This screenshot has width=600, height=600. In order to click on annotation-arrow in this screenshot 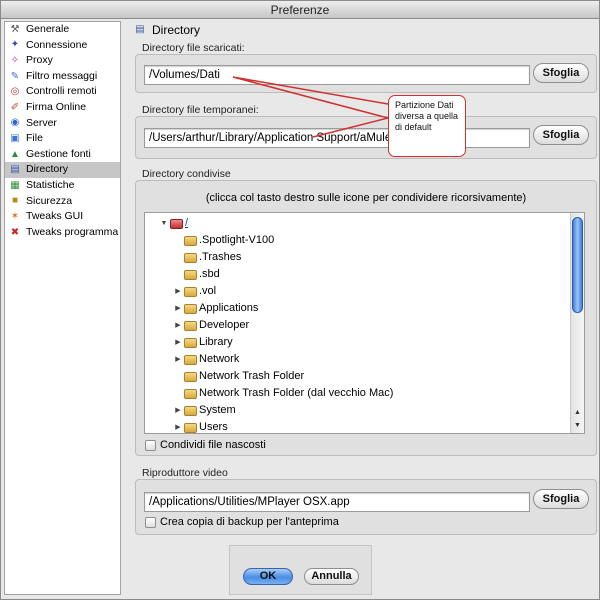, I will do `click(310, 97)`.